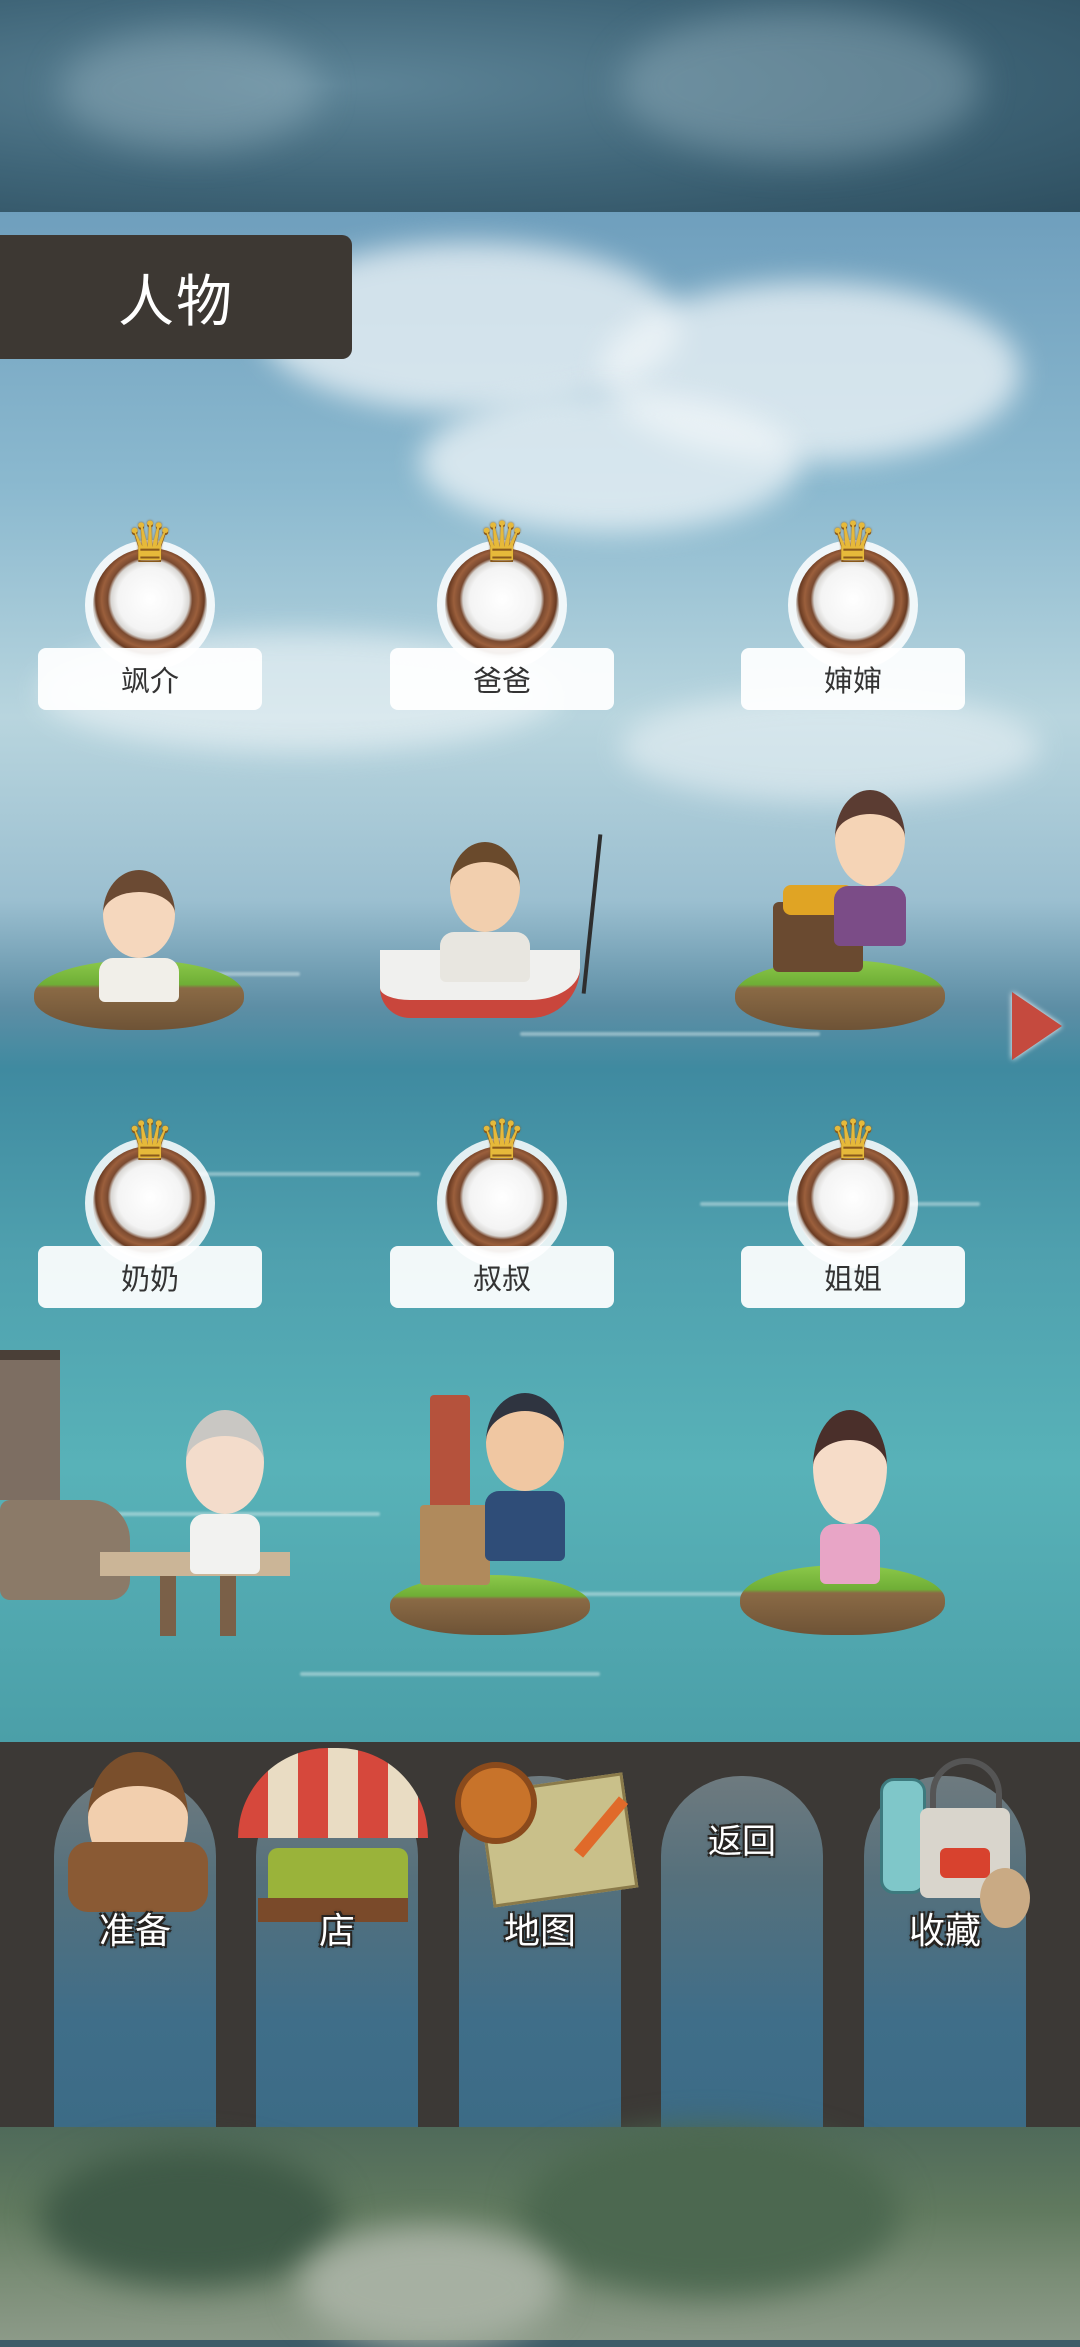 This screenshot has height=2347, width=1080. I want to click on character-name: 爸爸, so click(502, 679).